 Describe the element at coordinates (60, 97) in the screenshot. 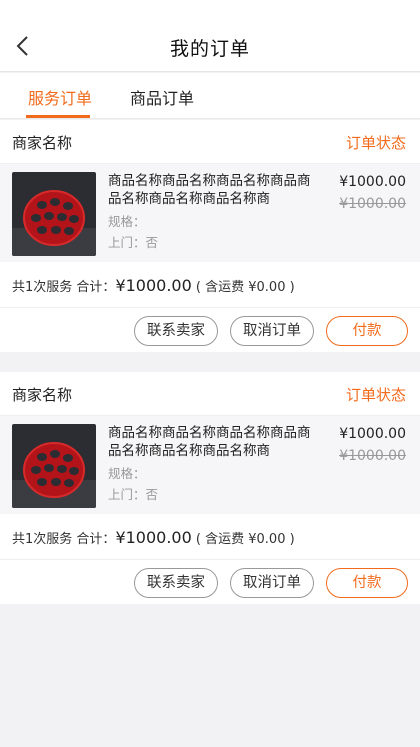

I see `tab-service-orders: 服务订单` at that location.